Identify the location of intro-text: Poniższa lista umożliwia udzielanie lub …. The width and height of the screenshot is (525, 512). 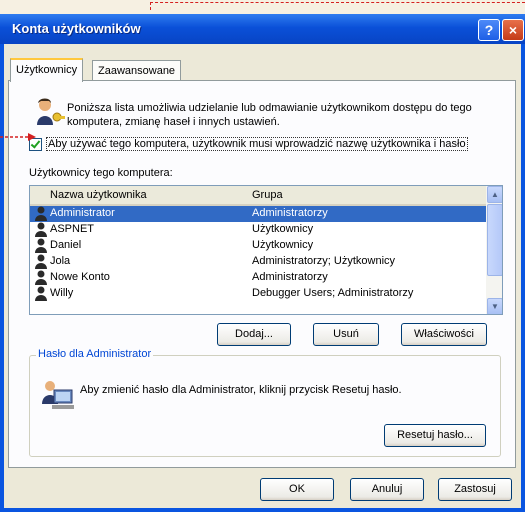
(269, 115).